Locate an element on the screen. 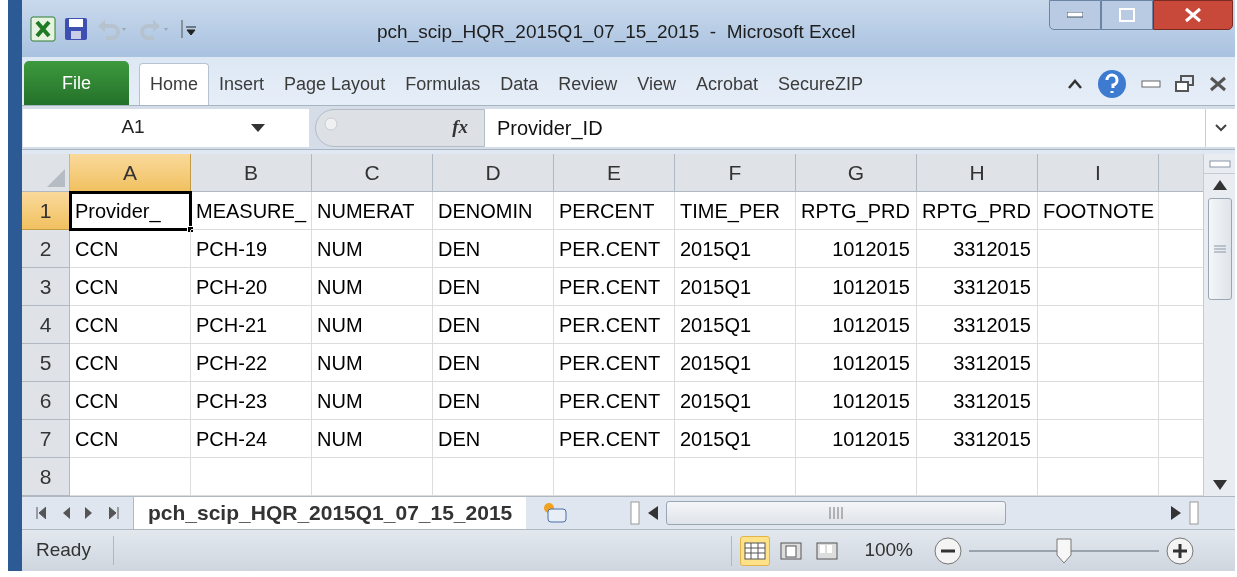 The width and height of the screenshot is (1237, 577). zoom-in-icon is located at coordinates (1180, 550).